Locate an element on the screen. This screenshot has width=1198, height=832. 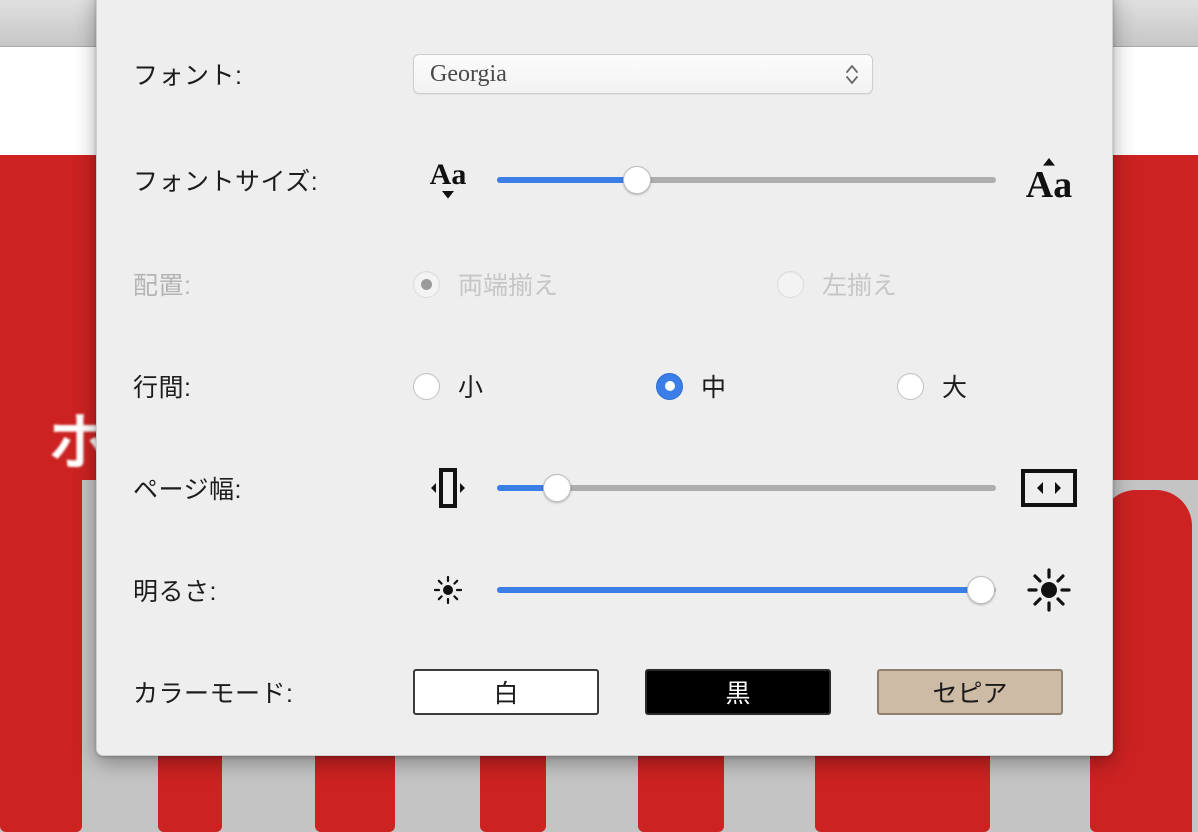
brightness-slider-wrap is located at coordinates (750, 590).